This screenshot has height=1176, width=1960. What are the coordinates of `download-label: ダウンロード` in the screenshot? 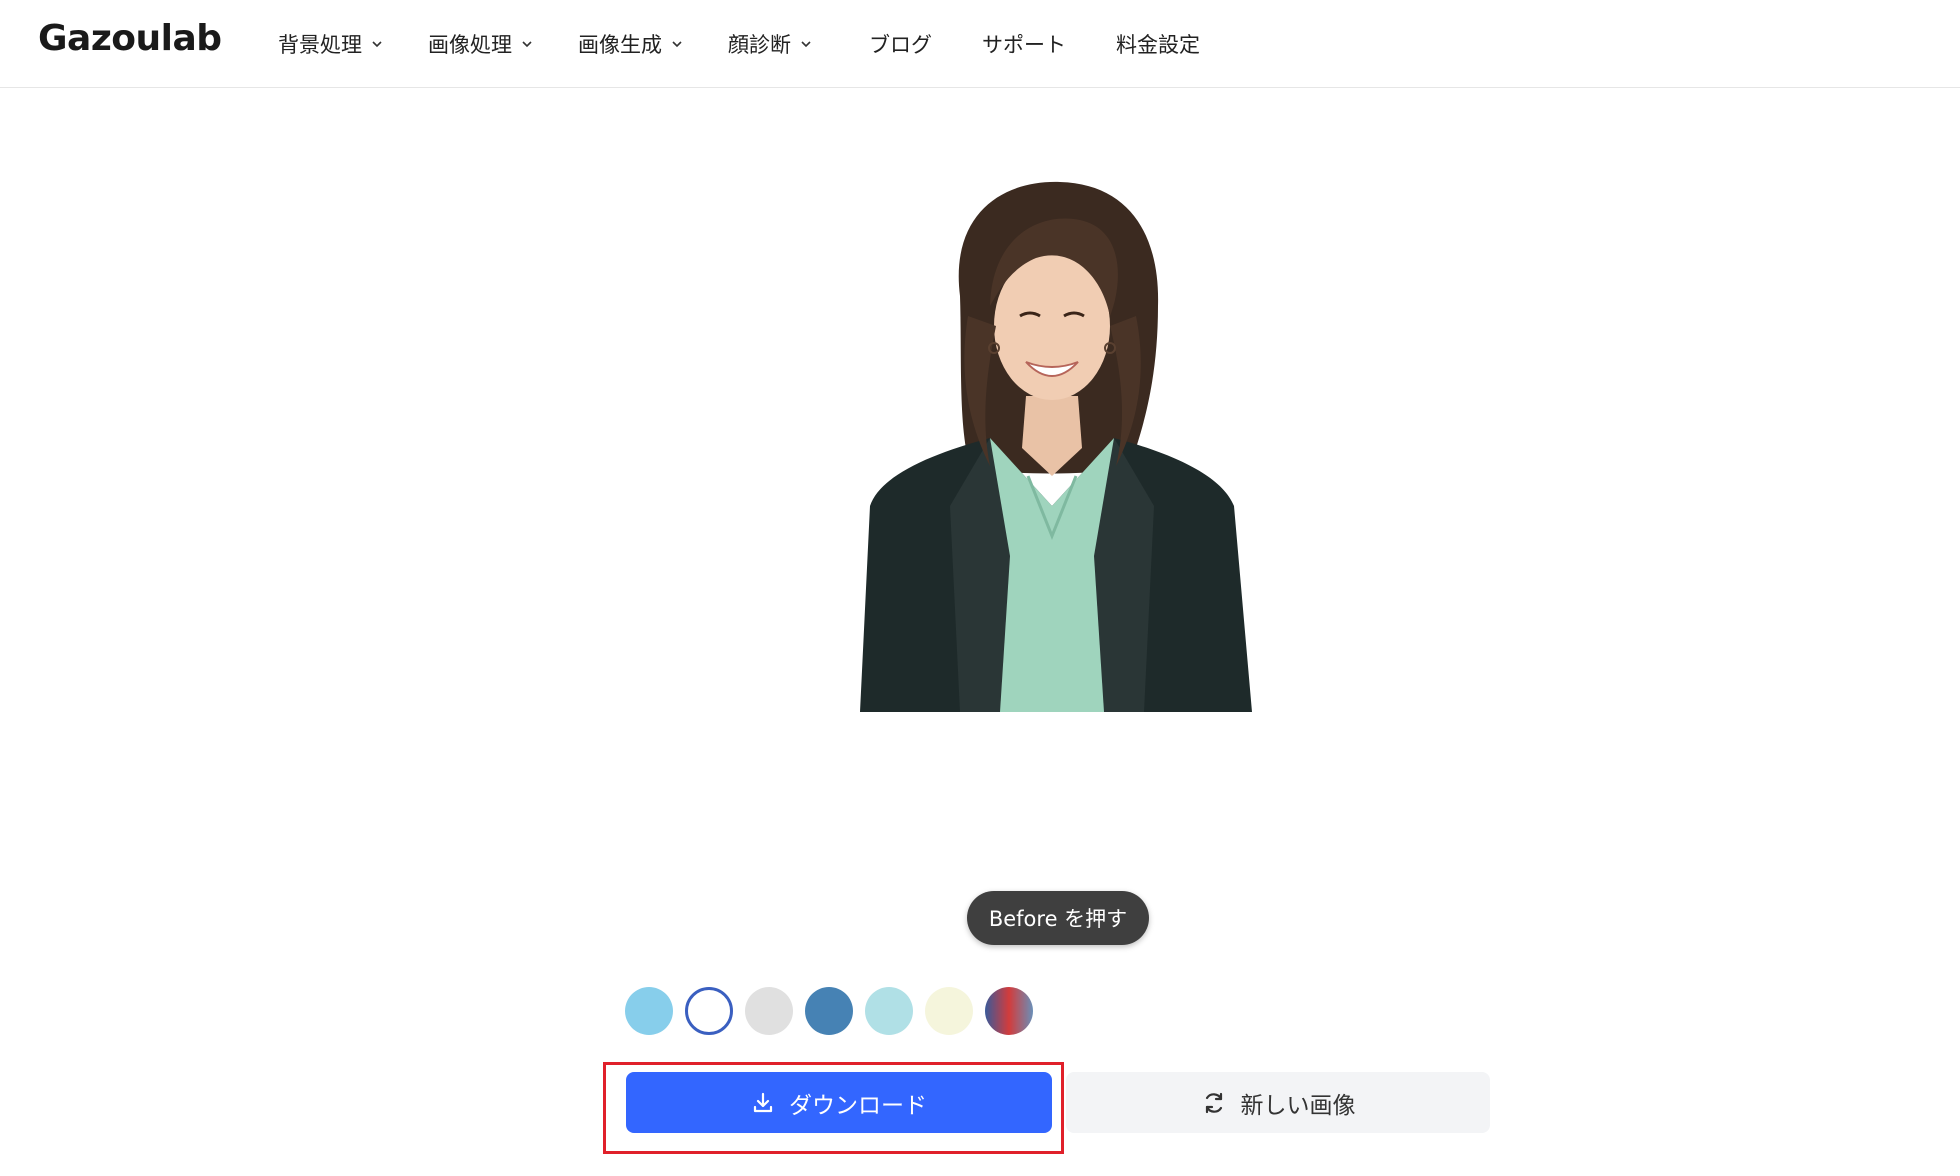 It's located at (858, 1104).